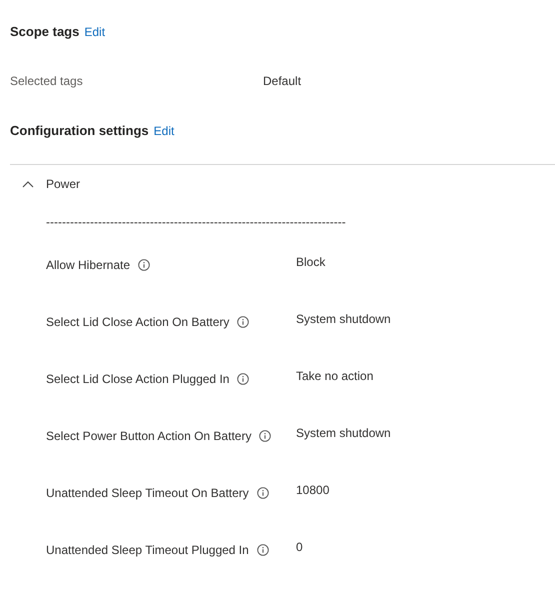 The height and width of the screenshot is (606, 555). What do you see at coordinates (45, 184) in the screenshot?
I see `section-toggle: Power` at bounding box center [45, 184].